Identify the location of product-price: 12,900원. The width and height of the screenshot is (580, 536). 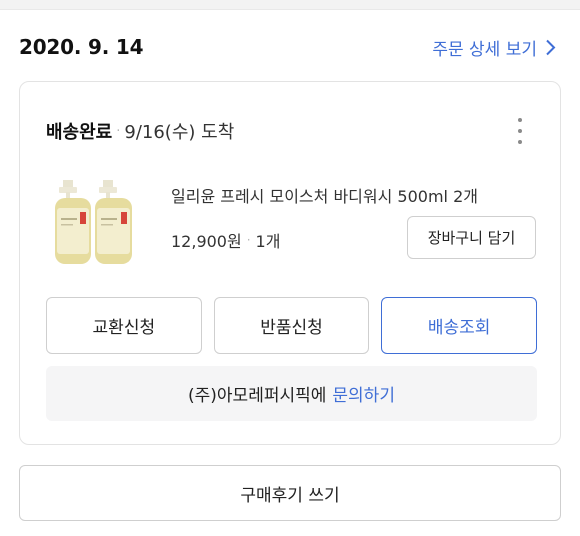
(206, 241).